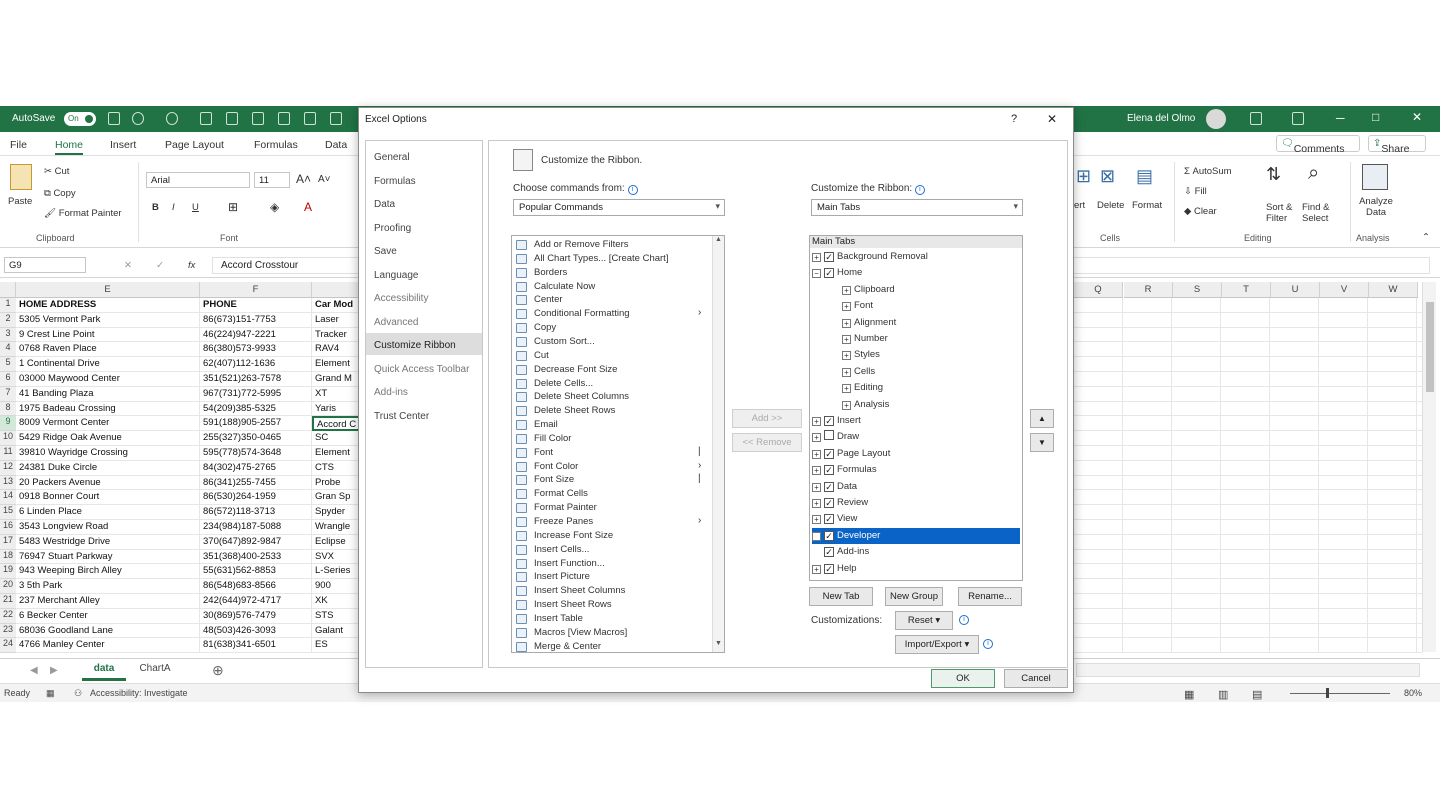  Describe the element at coordinates (816, 274) in the screenshot. I see `expand-icon: −` at that location.